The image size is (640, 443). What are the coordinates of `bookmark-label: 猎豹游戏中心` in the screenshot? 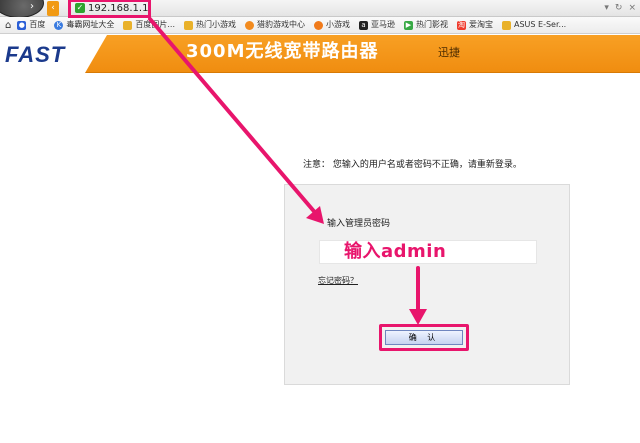 It's located at (281, 24).